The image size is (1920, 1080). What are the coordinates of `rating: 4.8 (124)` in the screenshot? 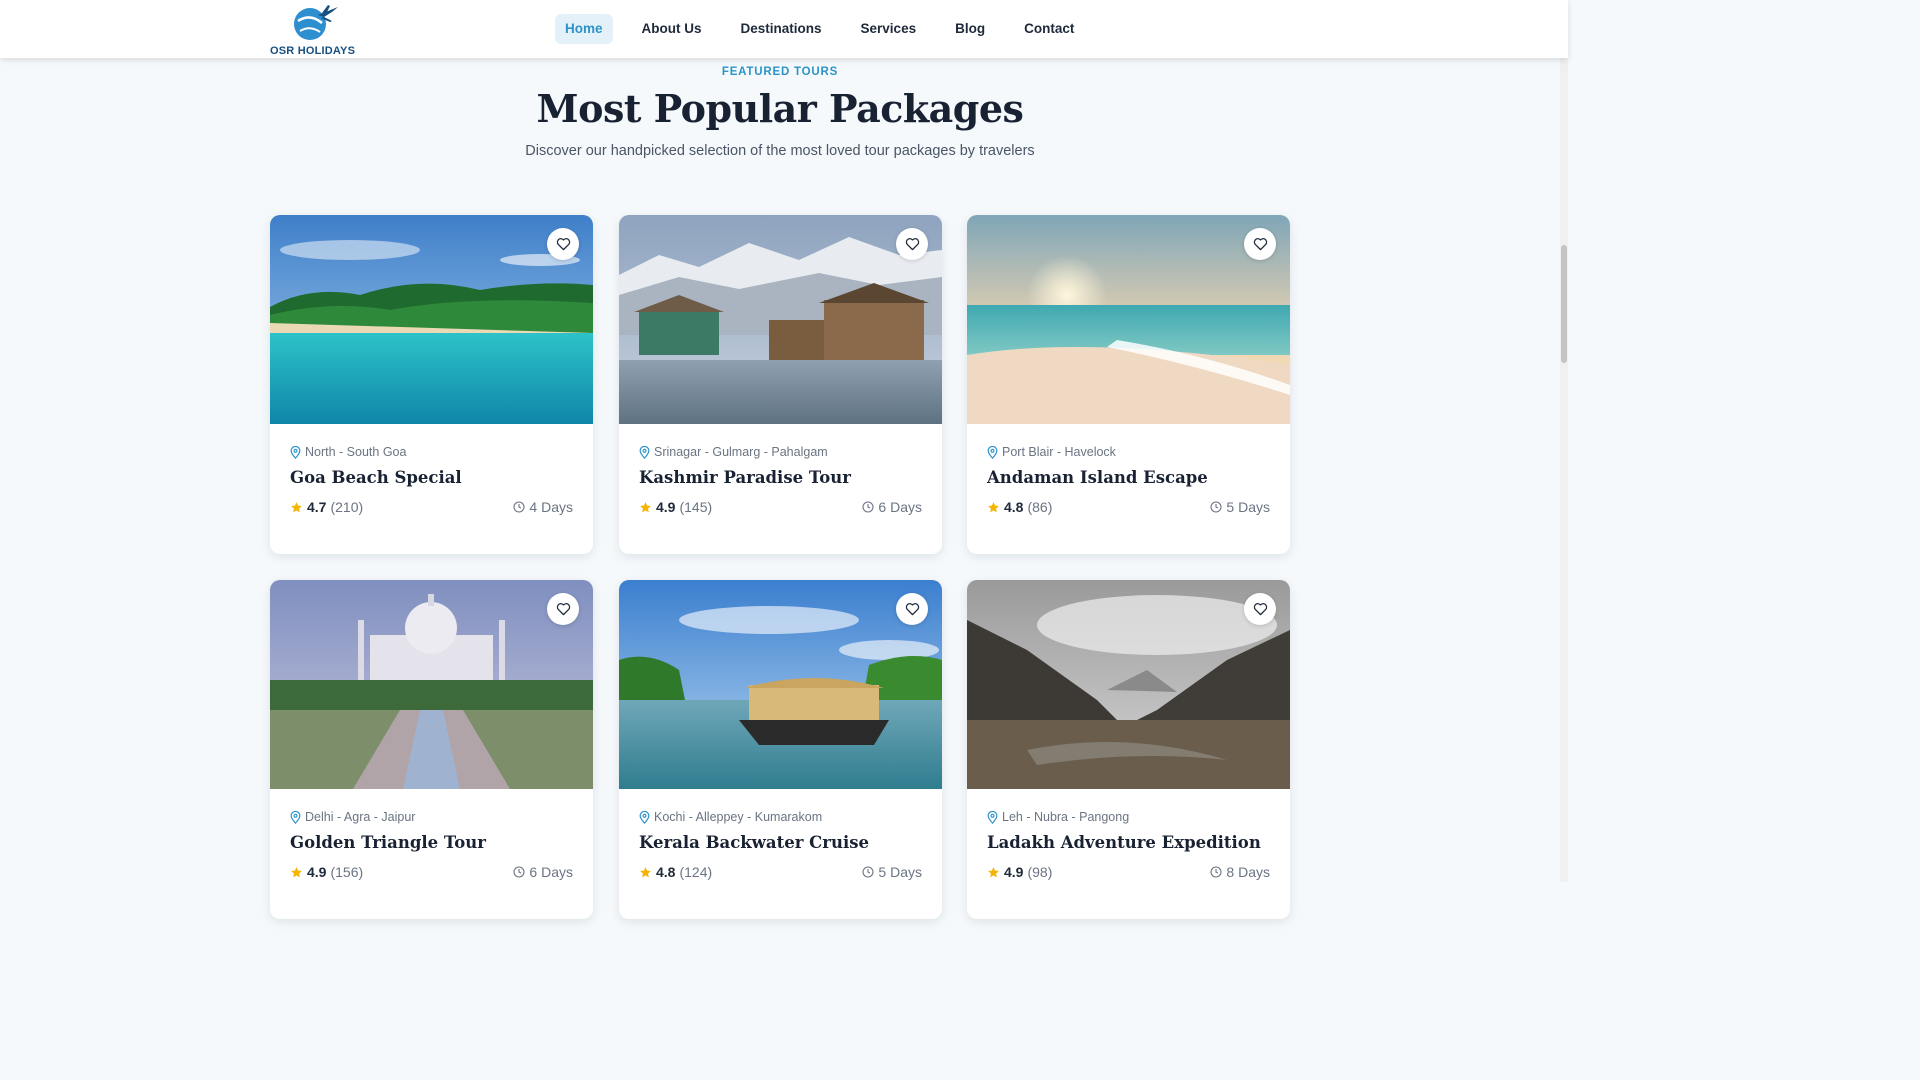 It's located at (675, 872).